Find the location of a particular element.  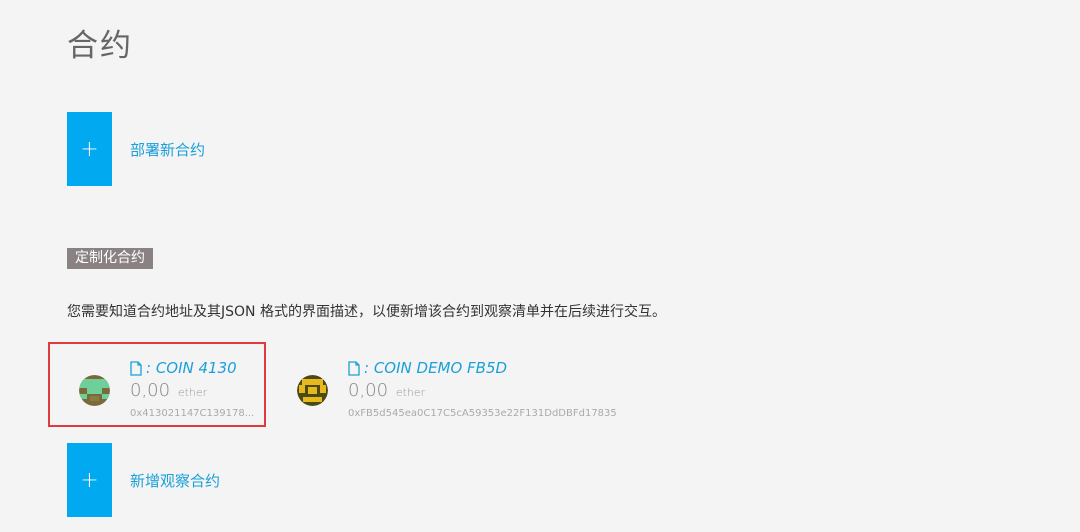

highlight-box is located at coordinates (157, 384).